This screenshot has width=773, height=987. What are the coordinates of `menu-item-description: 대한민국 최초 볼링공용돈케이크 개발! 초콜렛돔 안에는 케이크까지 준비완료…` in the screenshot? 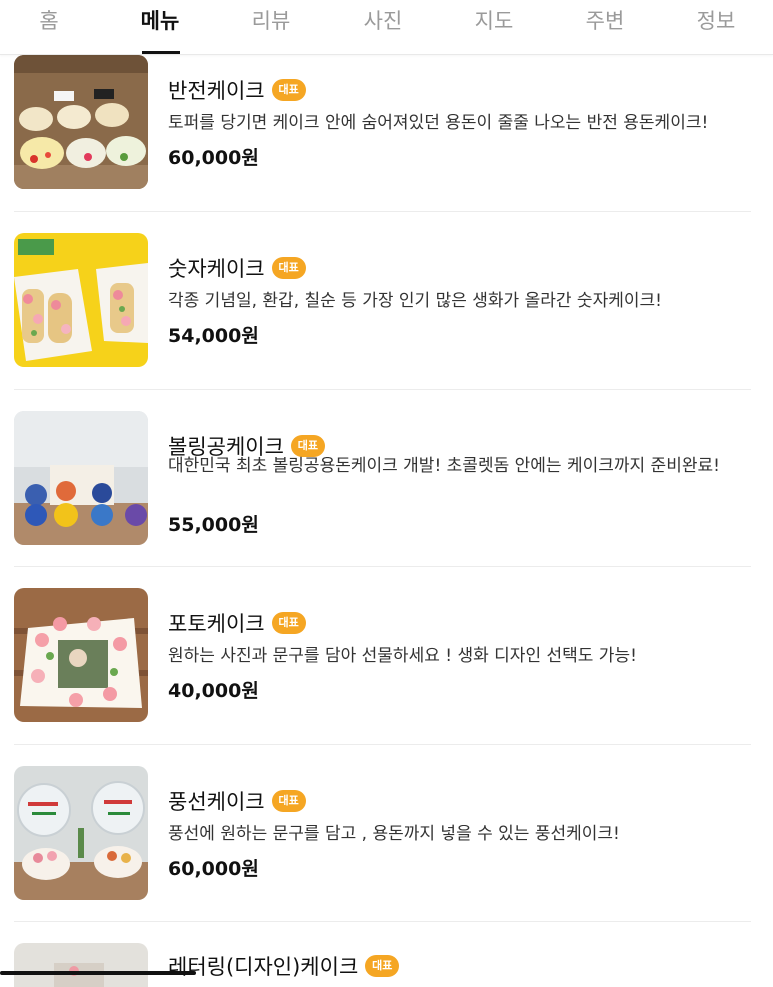 It's located at (444, 466).